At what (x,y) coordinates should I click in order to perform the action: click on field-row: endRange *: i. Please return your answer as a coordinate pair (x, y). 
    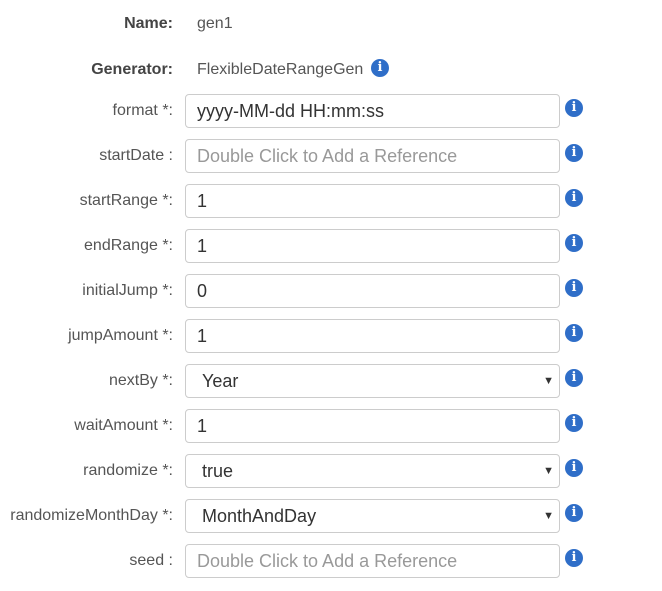
    Looking at the image, I should click on (331, 246).